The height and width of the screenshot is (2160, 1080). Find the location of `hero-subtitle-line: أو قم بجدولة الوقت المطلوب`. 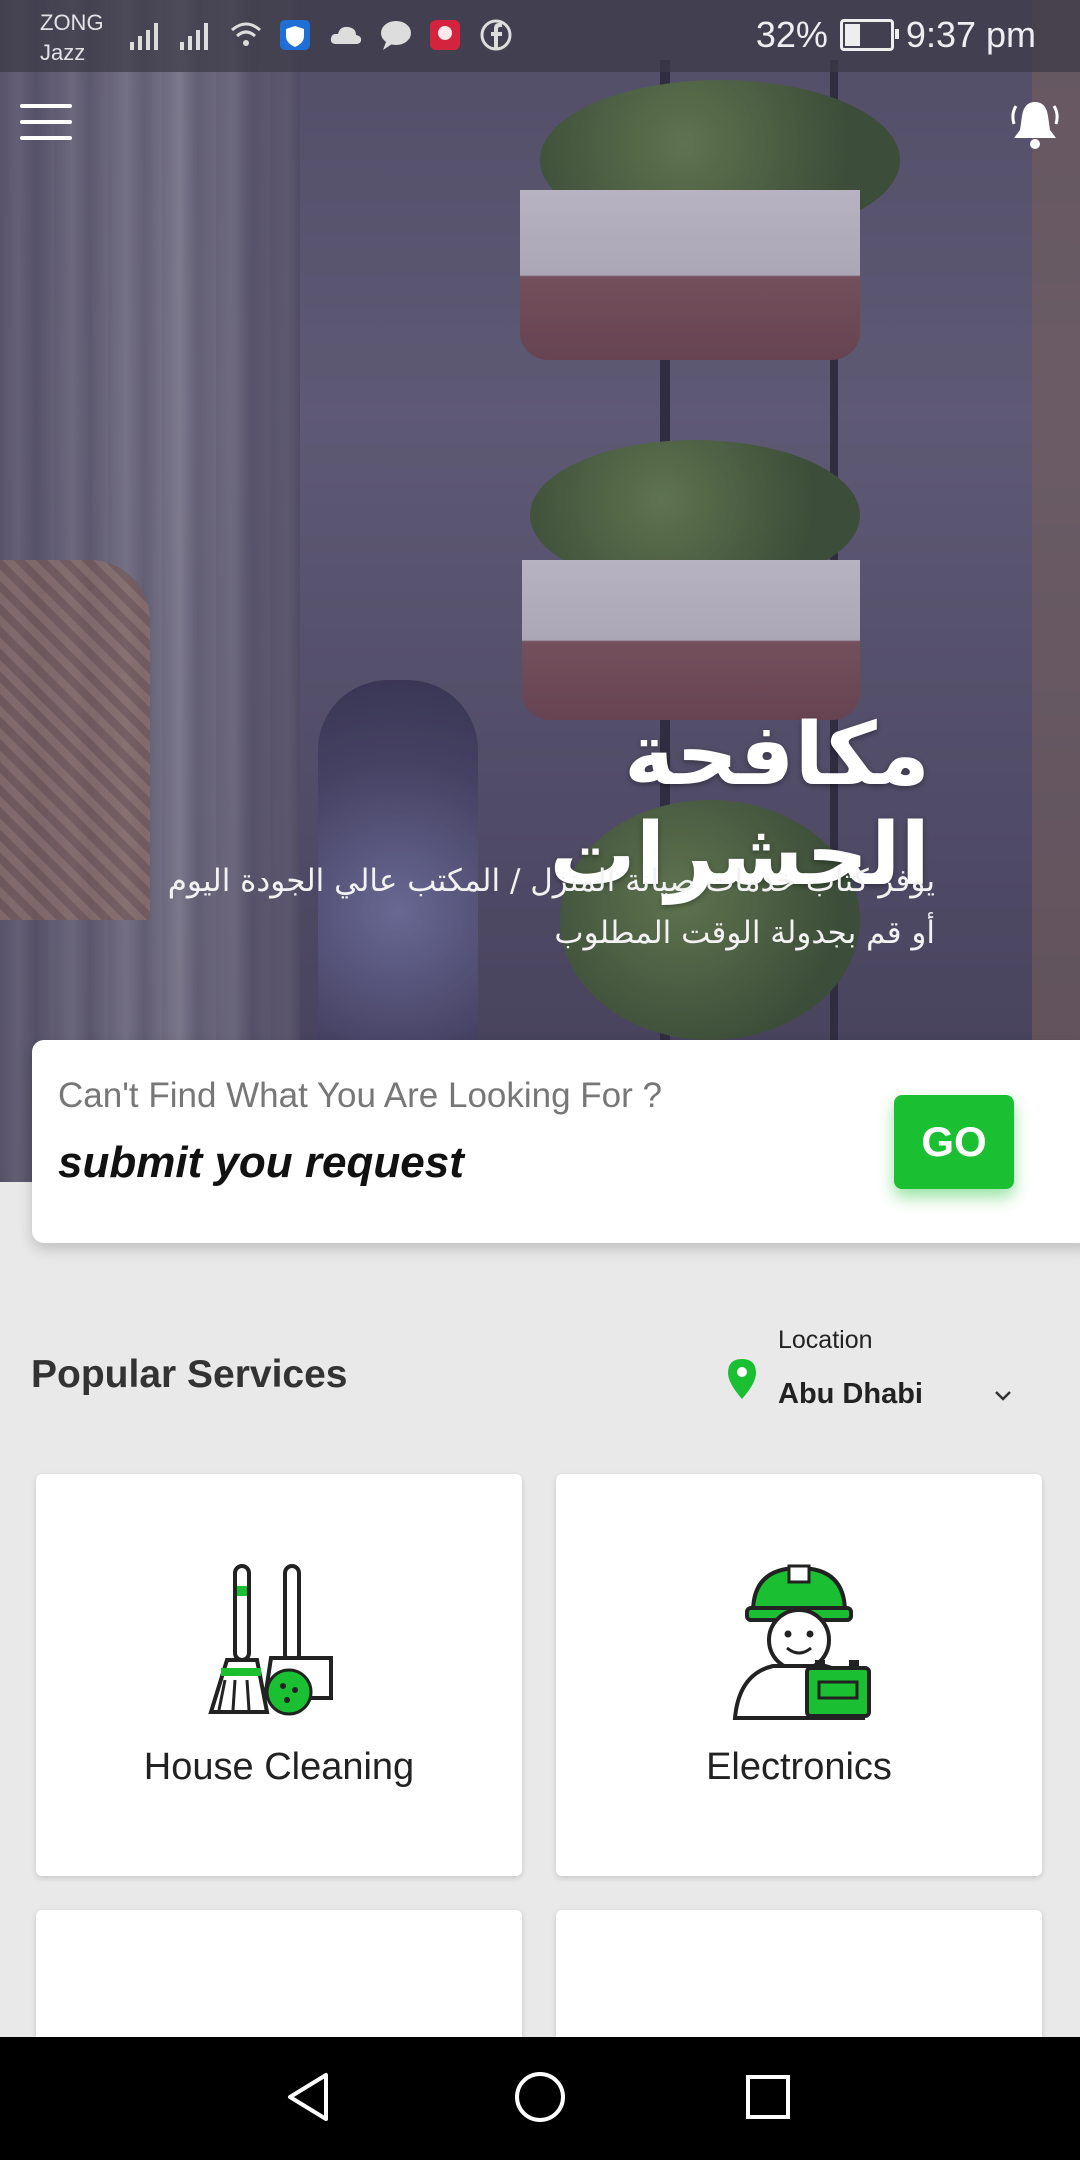

hero-subtitle-line: أو قم بجدولة الوقت المطلوب is located at coordinates (744, 933).